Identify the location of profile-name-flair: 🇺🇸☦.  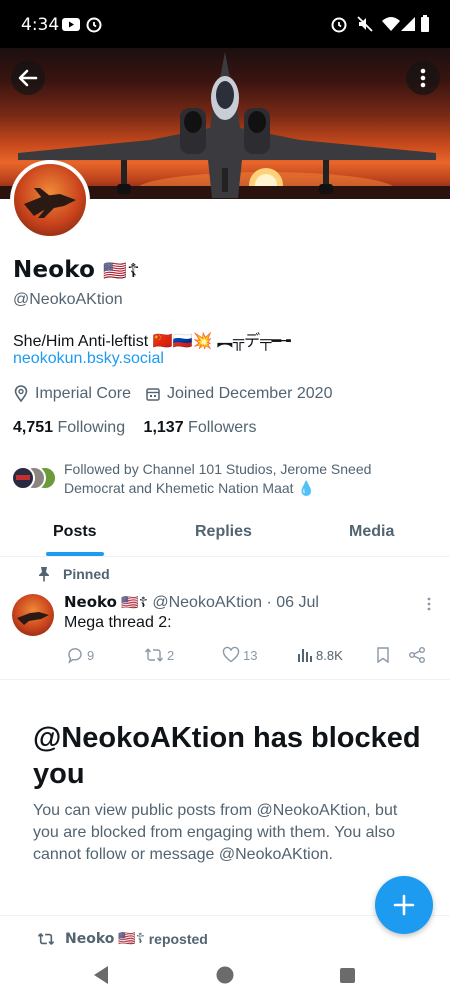
(121, 271).